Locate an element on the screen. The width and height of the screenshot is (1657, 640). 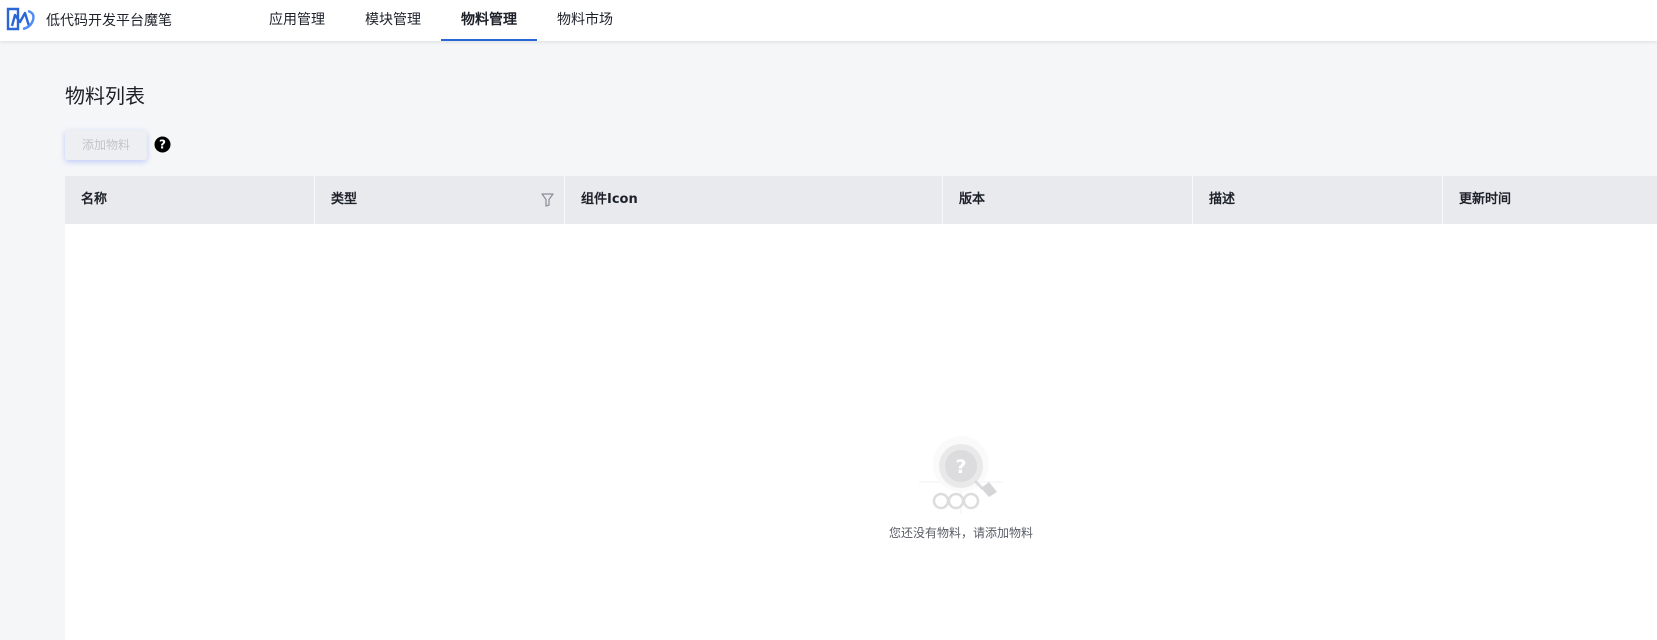
main-nav: 应用管理 模块管理 物料管理 物料市场 is located at coordinates (441, 20).